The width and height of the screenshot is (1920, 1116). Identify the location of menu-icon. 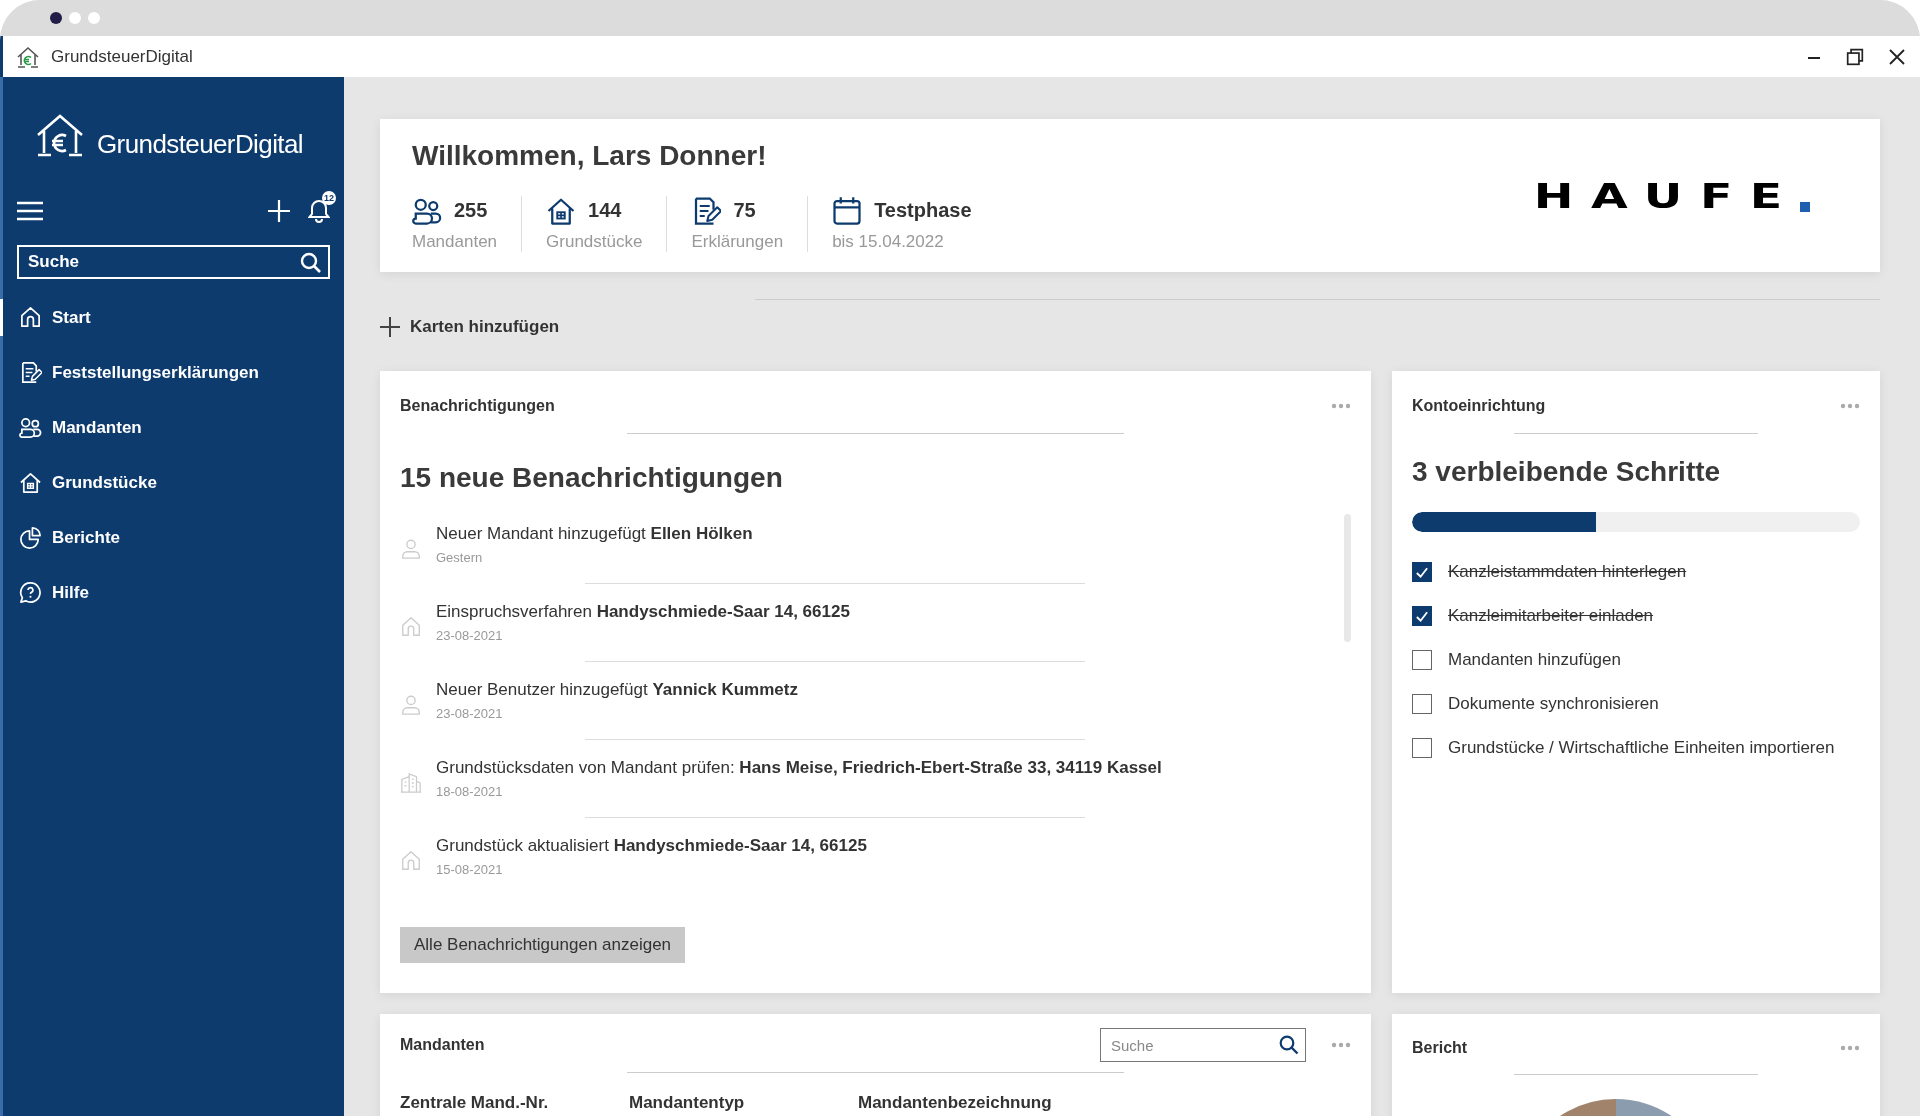
(30, 211).